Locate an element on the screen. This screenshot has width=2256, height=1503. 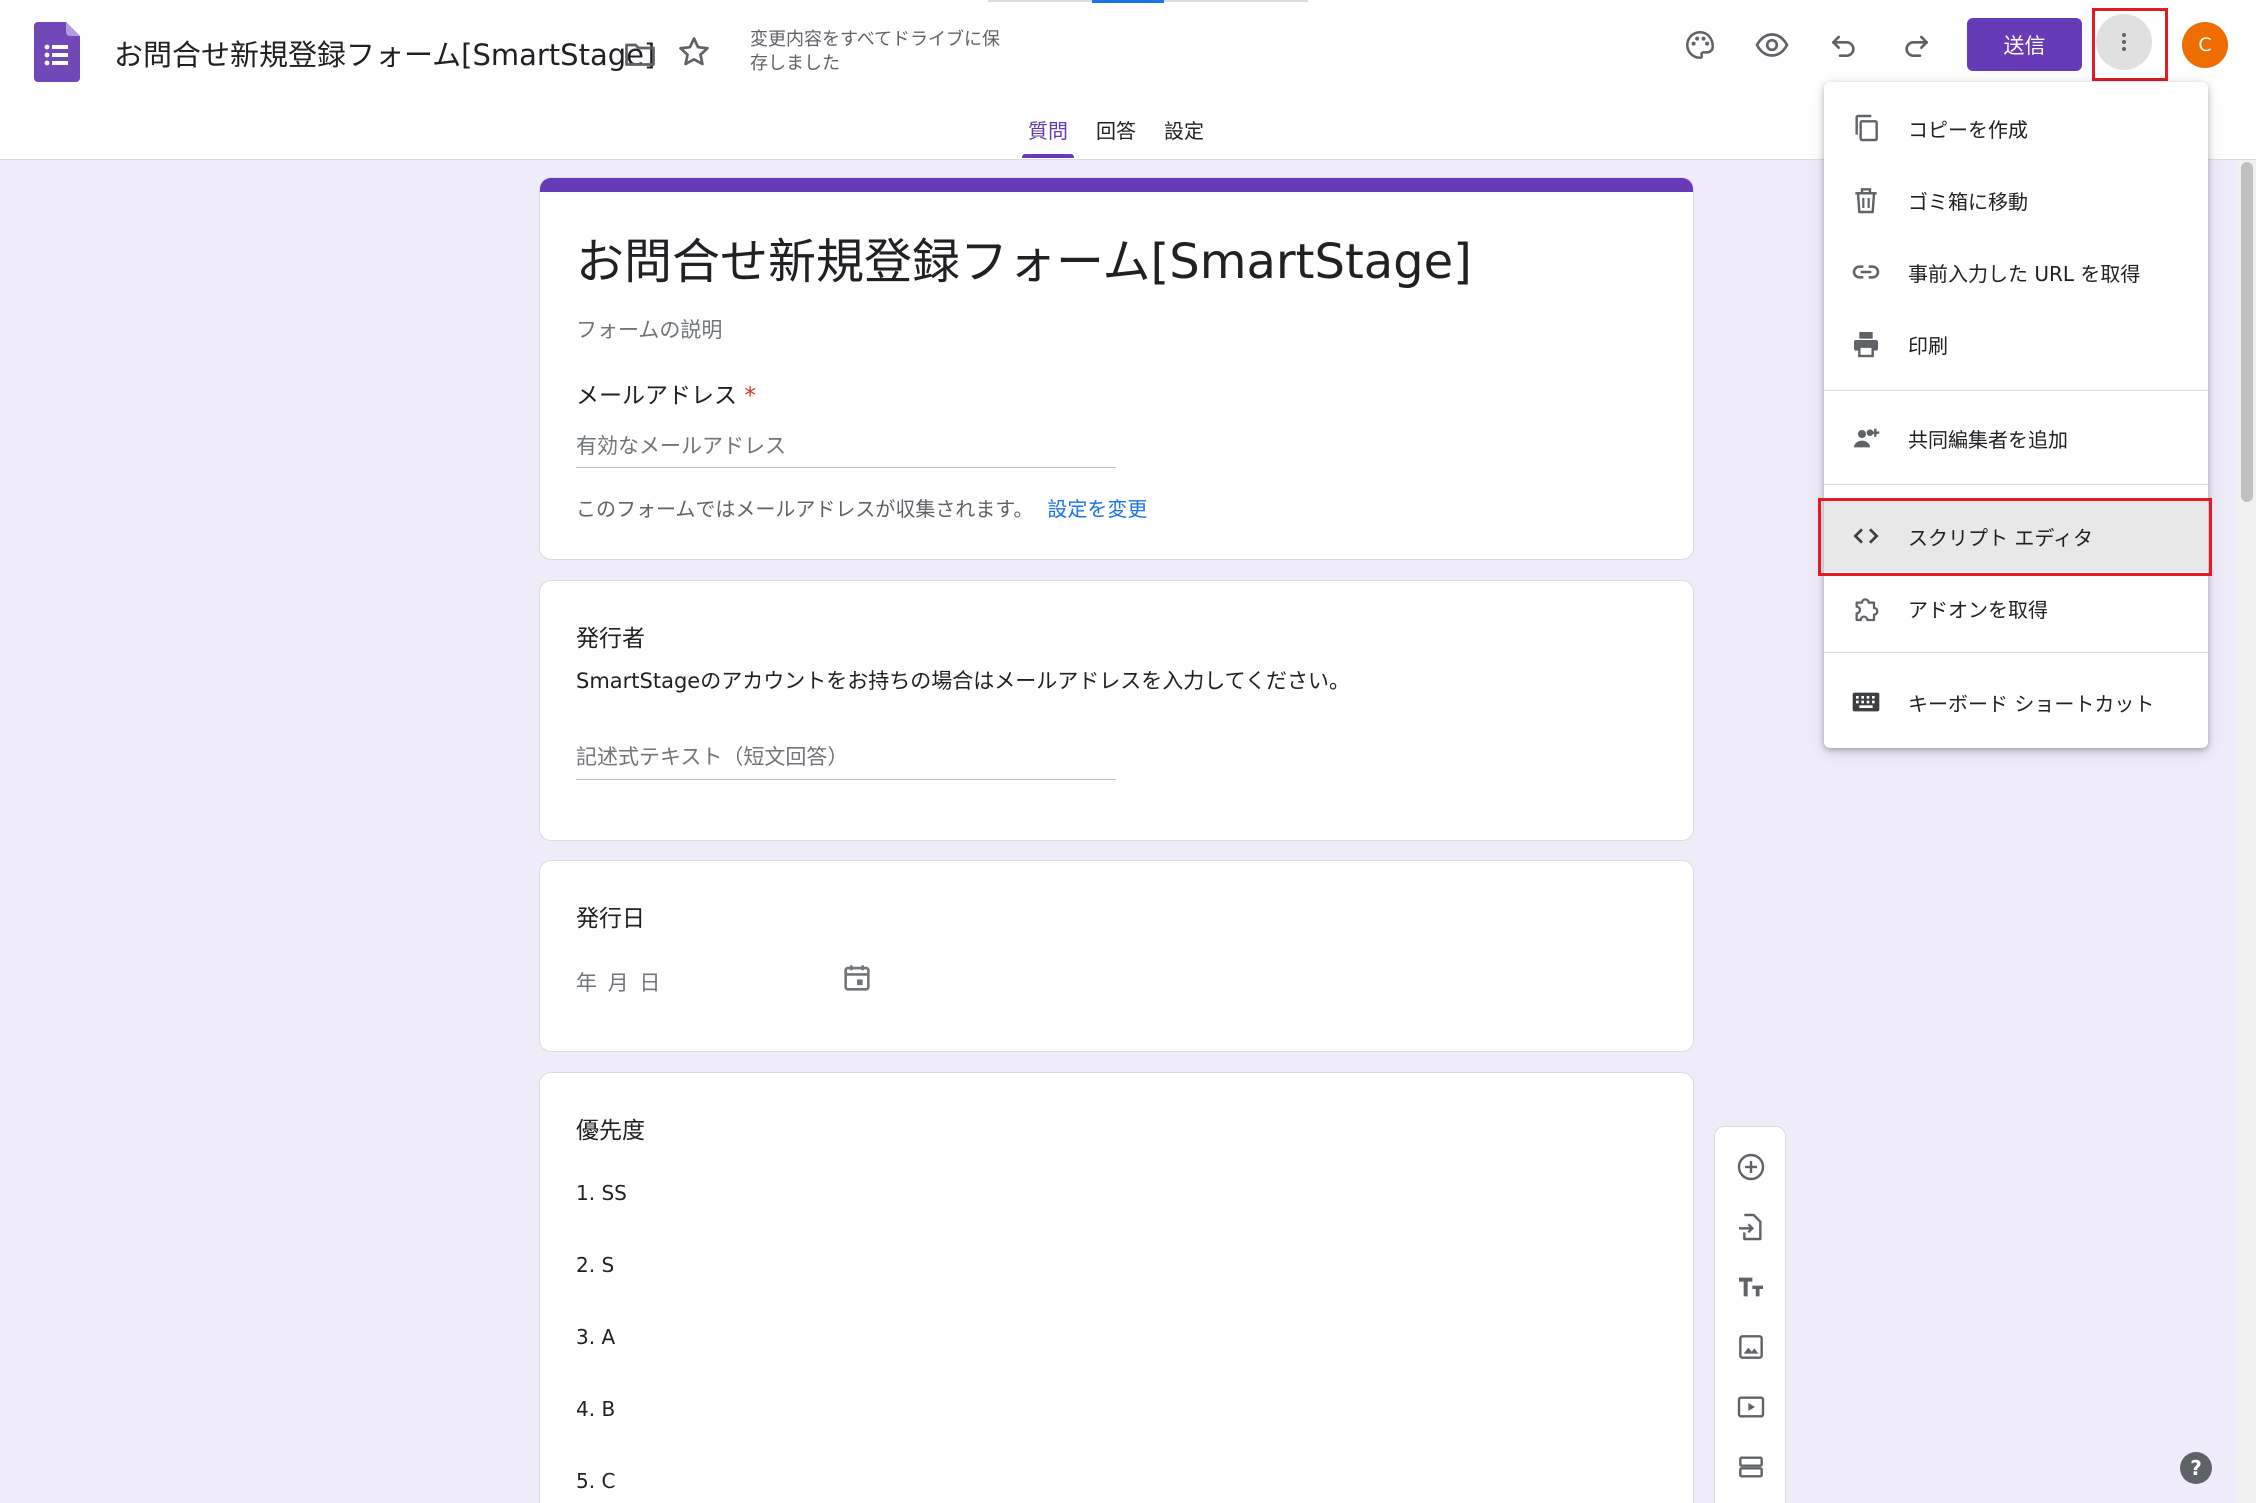
form-title: お問合せ新規登録フォーム[SmartStage] is located at coordinates (1024, 257).